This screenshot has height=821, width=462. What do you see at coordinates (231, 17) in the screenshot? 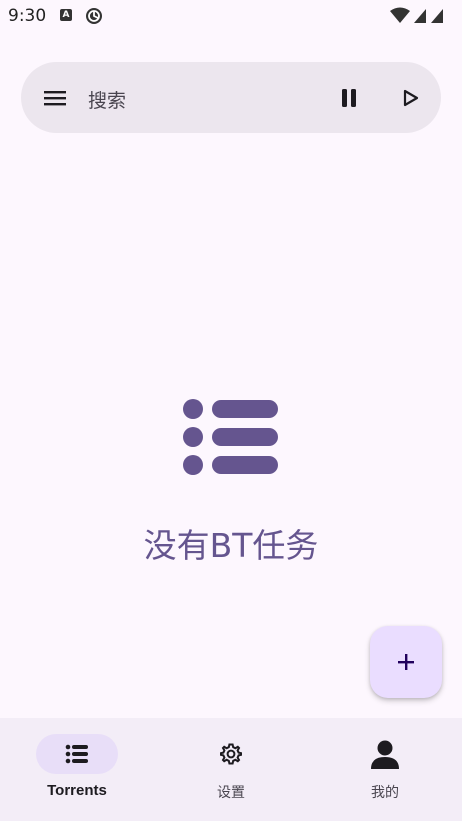
I see `status-bar: 9:30 A` at bounding box center [231, 17].